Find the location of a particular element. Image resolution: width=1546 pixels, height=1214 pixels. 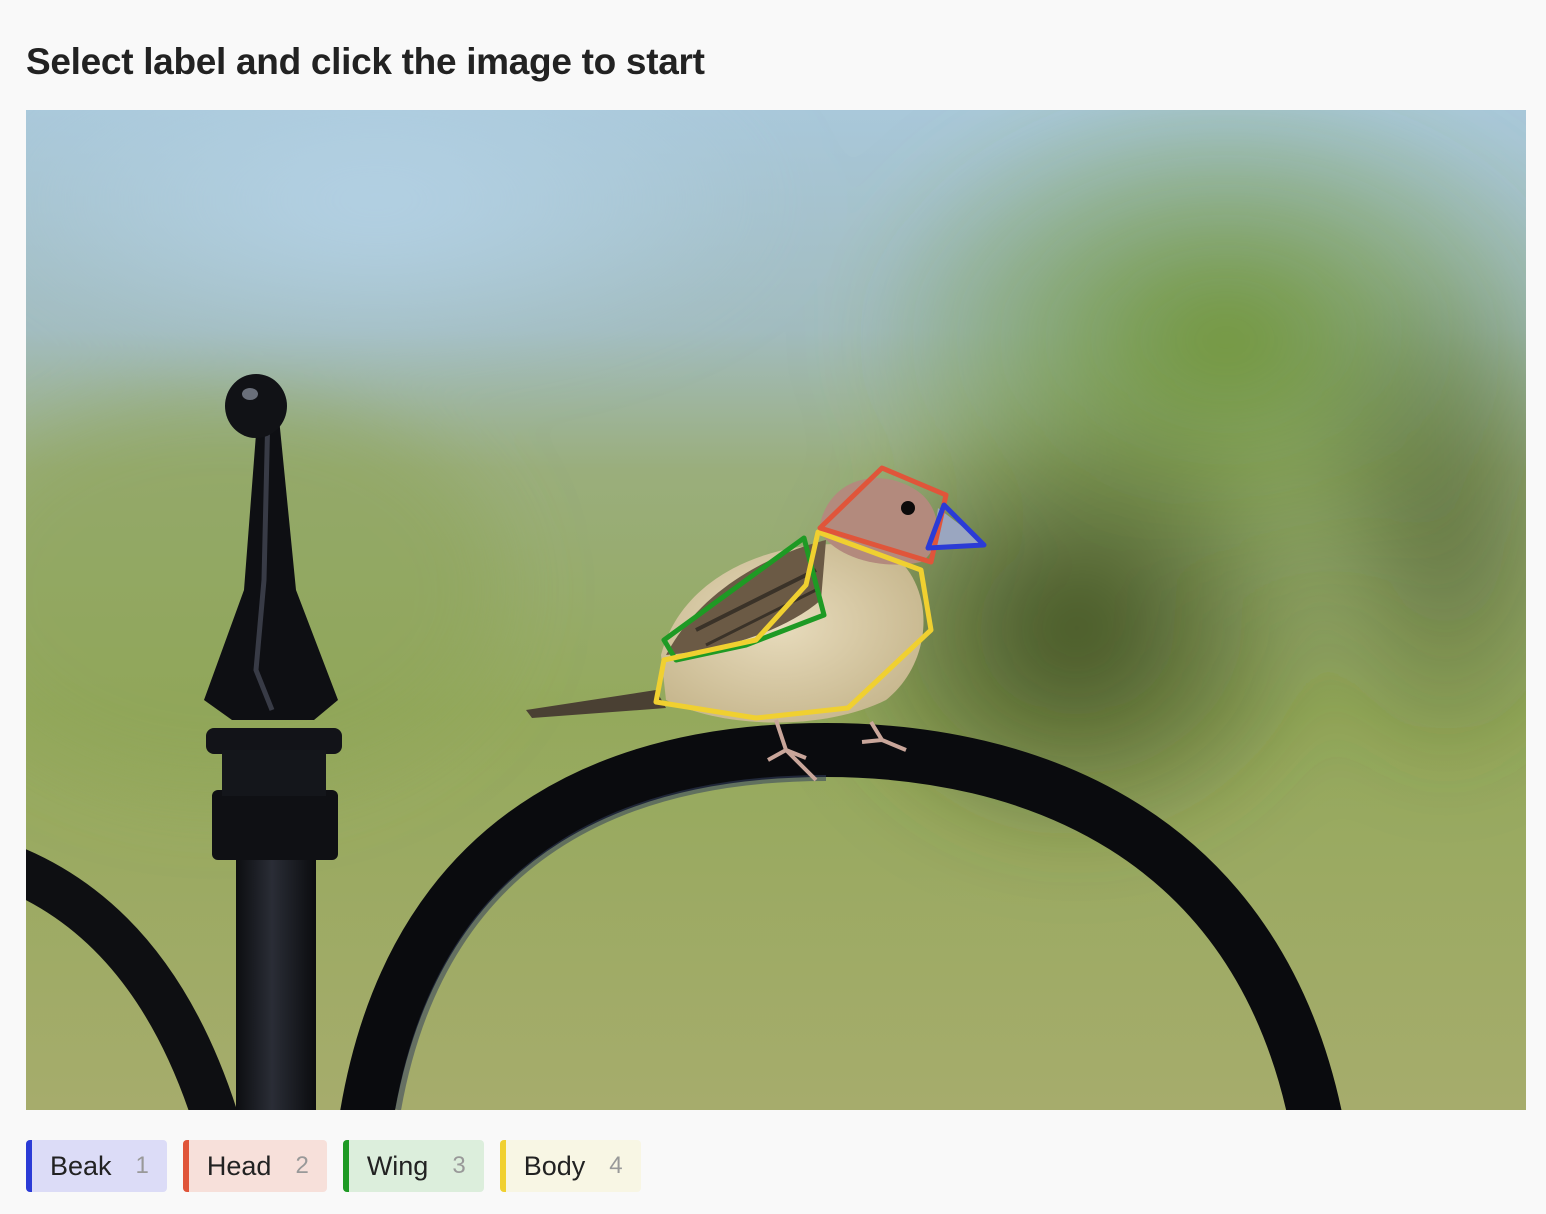

label-name: Body is located at coordinates (554, 1165).